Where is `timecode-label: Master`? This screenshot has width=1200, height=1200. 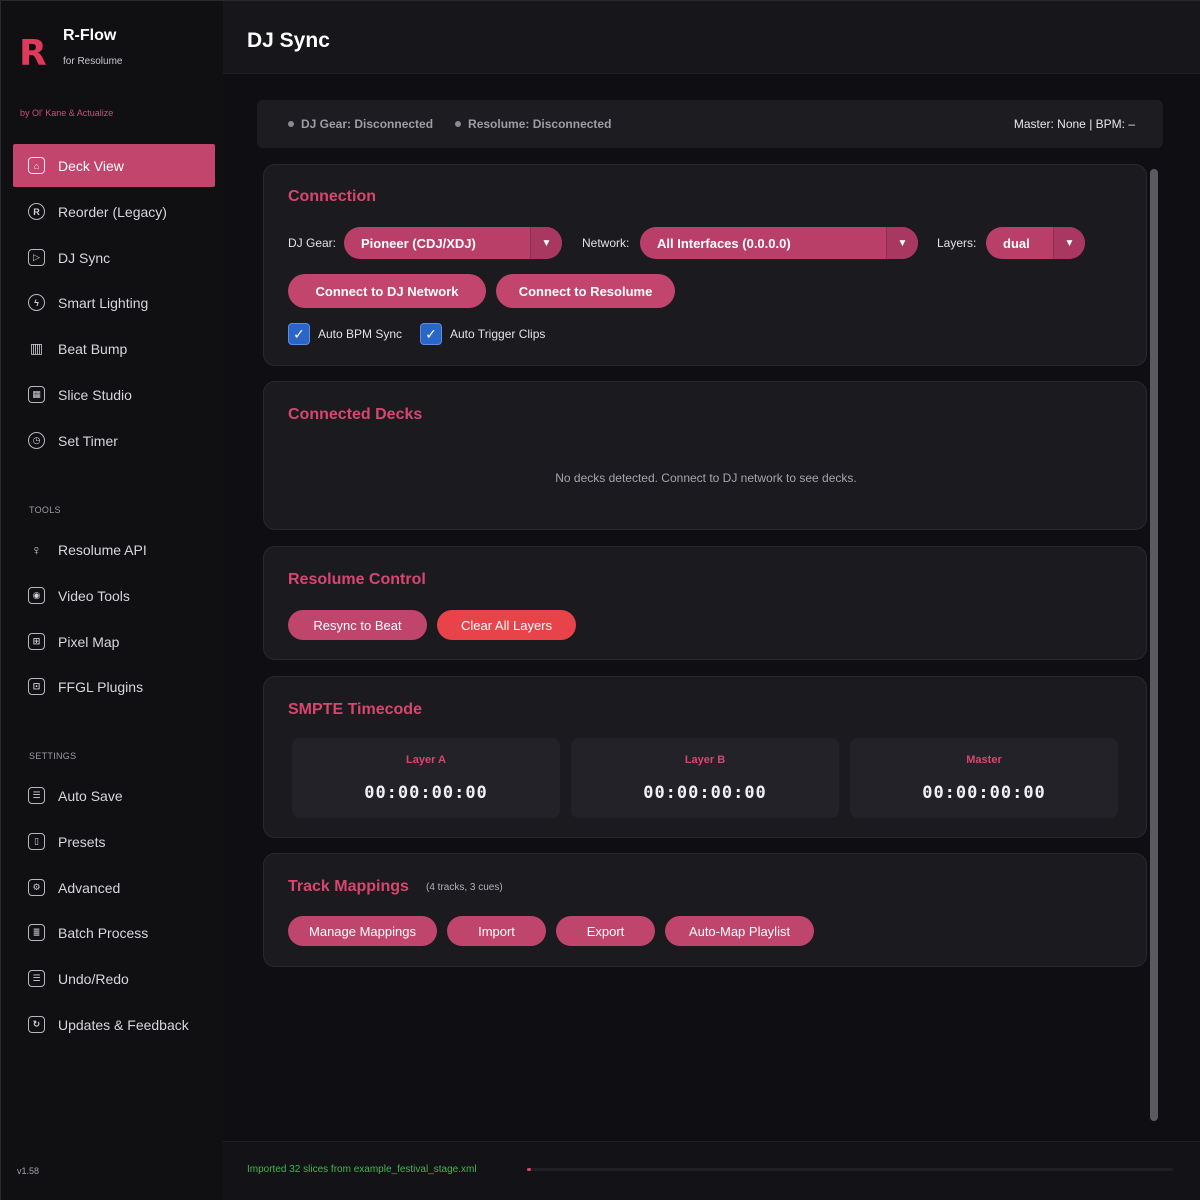
timecode-label: Master is located at coordinates (984, 760).